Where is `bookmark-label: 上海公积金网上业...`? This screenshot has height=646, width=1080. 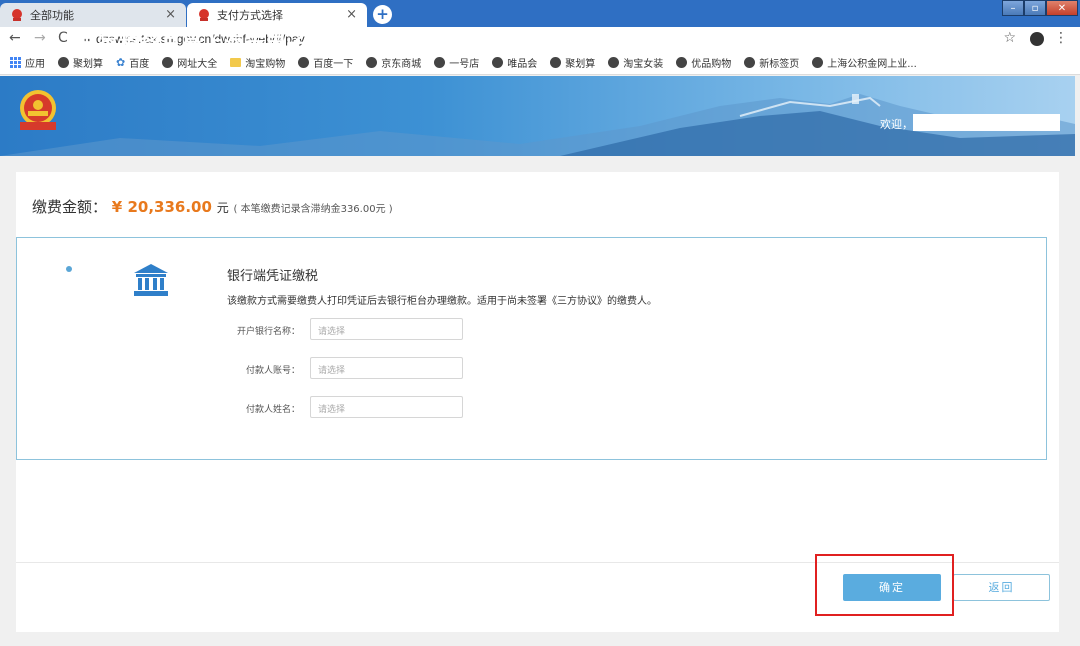
bookmark-label: 上海公积金网上业... is located at coordinates (872, 64).